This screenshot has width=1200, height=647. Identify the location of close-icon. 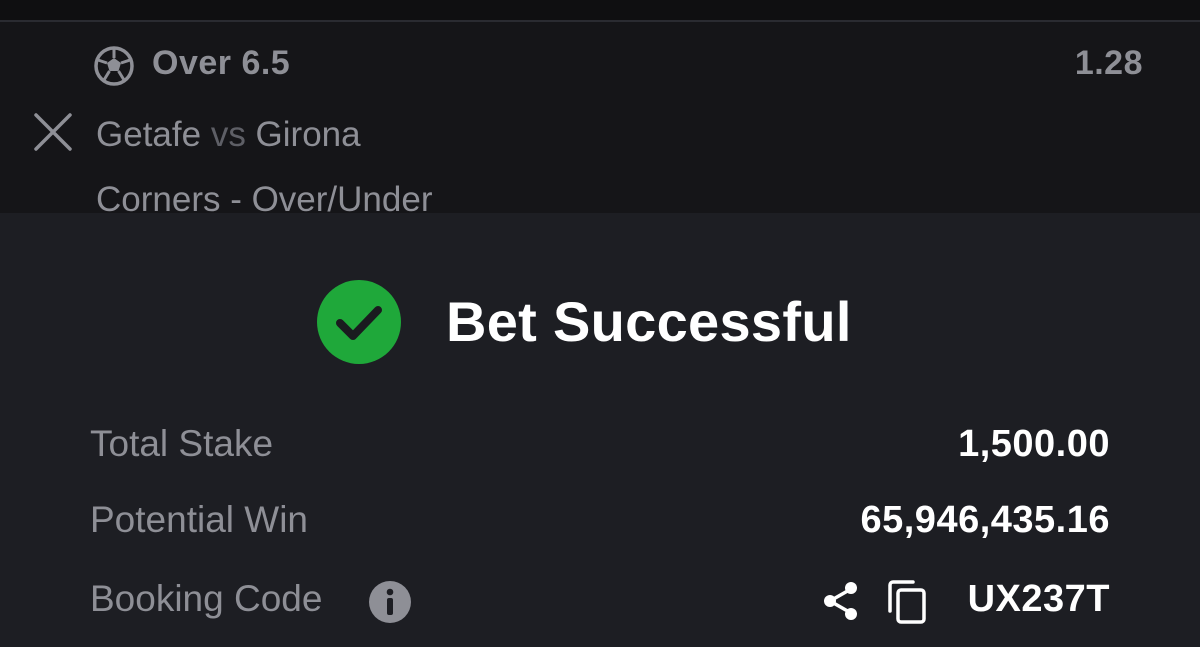
(53, 132).